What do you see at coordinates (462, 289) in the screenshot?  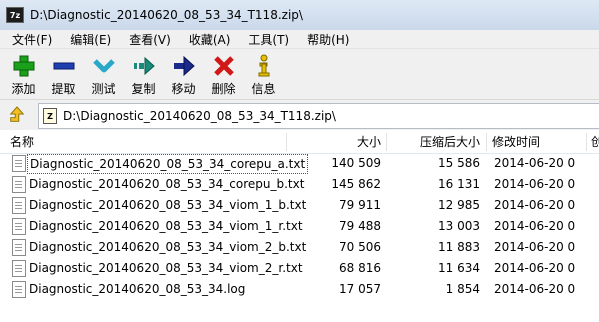 I see `file-packed-size: 1 854` at bounding box center [462, 289].